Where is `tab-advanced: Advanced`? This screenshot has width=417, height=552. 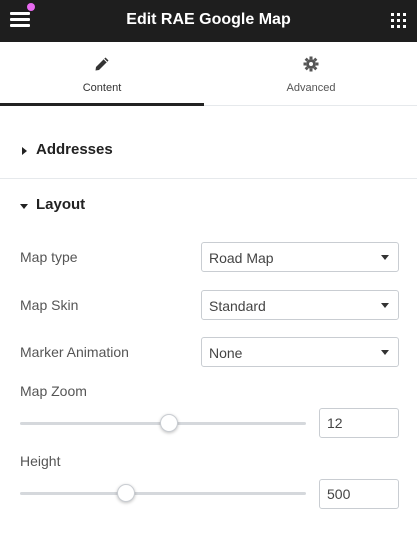 tab-advanced: Advanced is located at coordinates (311, 74).